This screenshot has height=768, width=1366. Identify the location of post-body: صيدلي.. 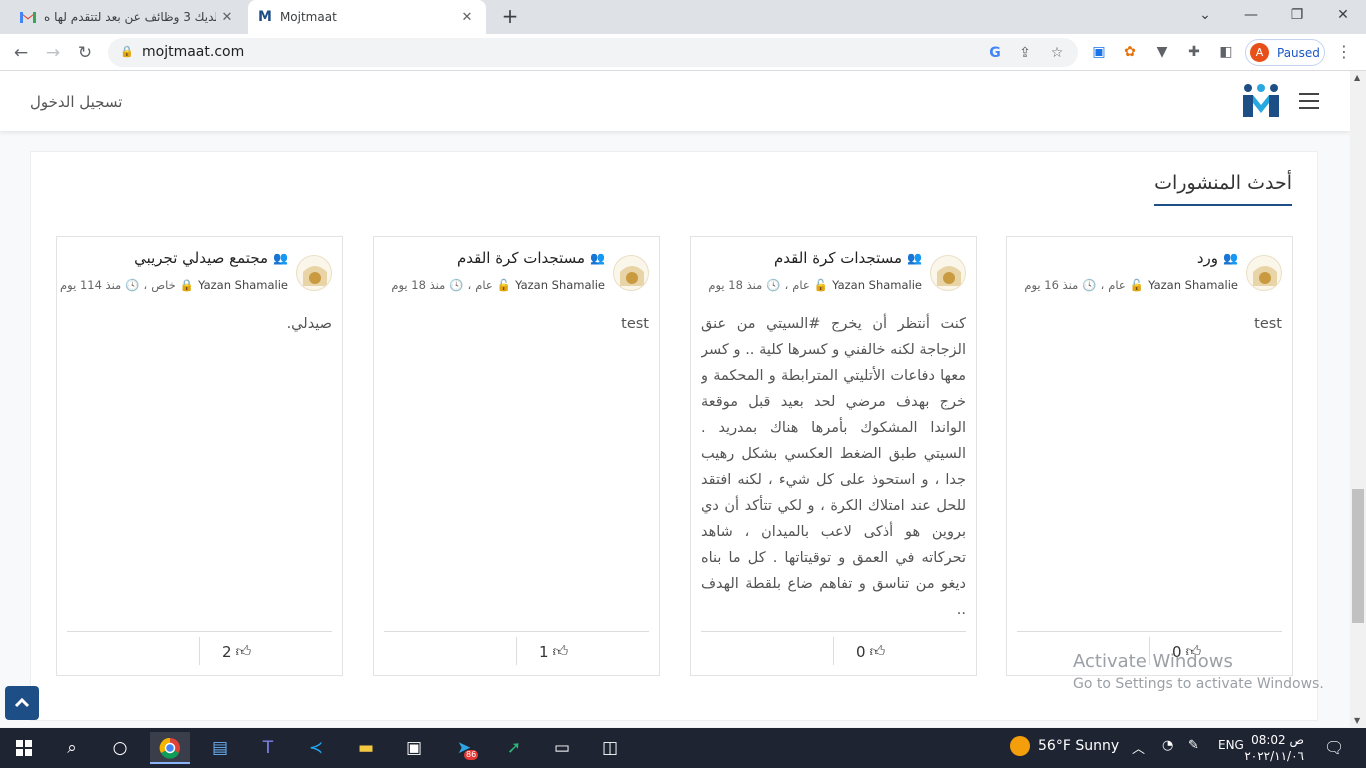
(199, 466).